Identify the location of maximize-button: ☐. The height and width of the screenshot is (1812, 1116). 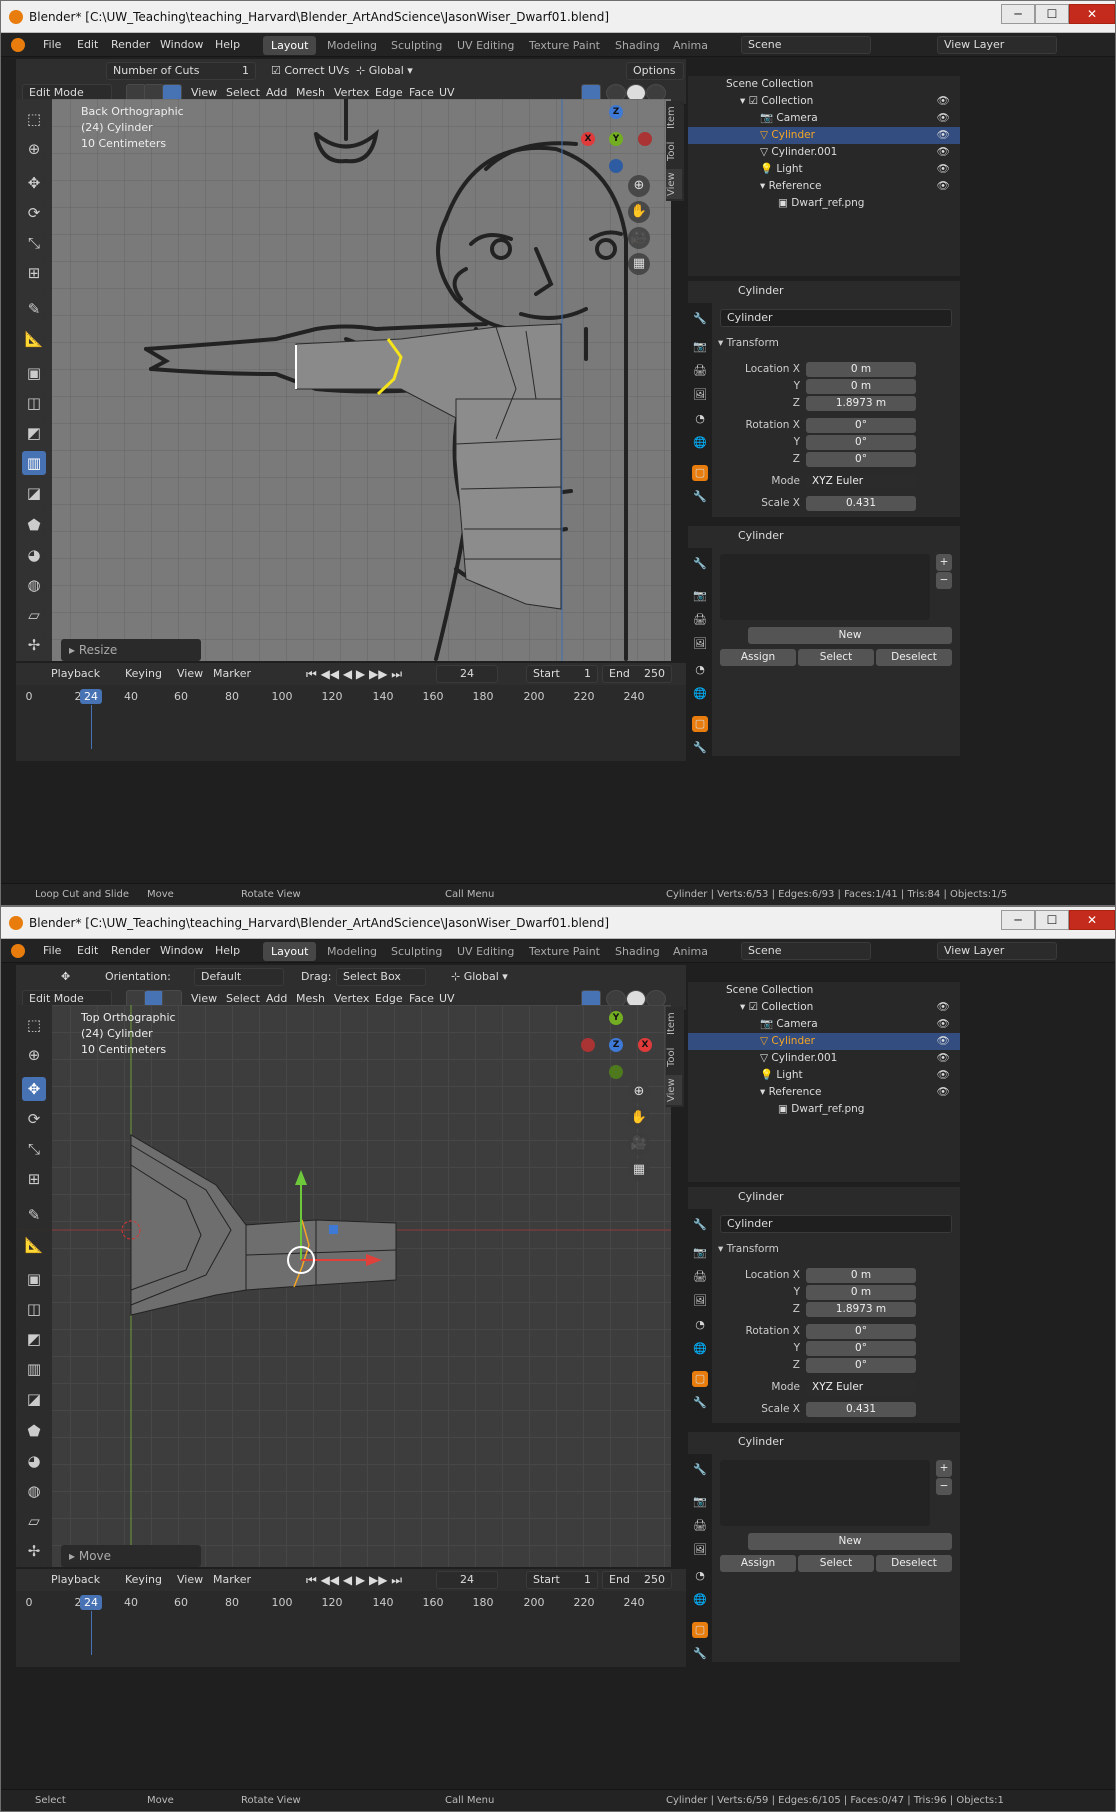
(1052, 14).